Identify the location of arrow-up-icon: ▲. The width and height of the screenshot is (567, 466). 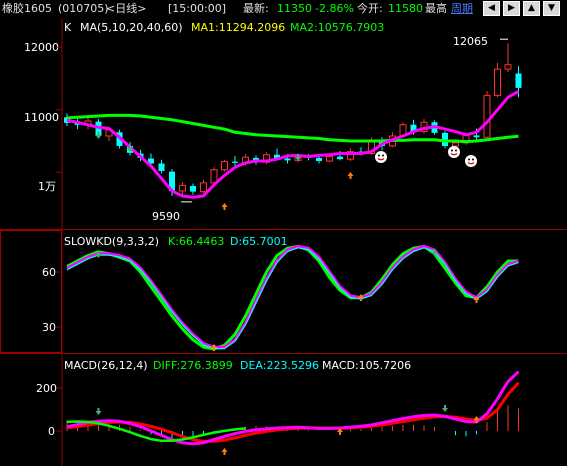
(531, 8).